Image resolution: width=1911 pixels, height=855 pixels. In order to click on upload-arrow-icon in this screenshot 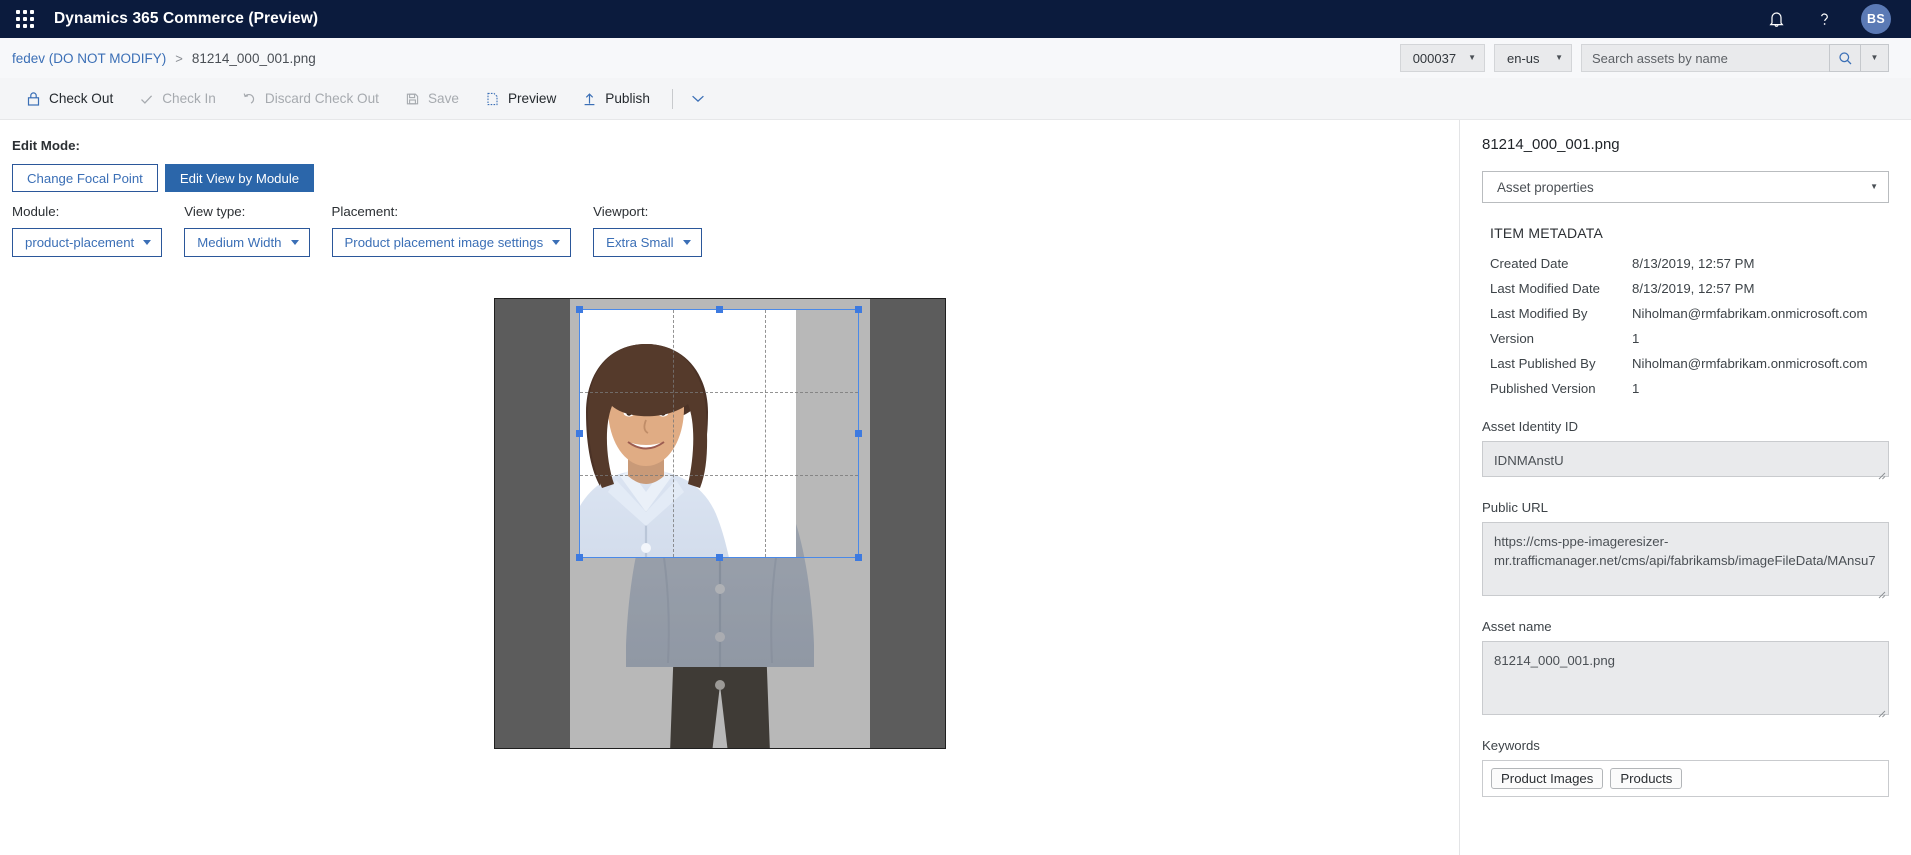, I will do `click(589, 99)`.